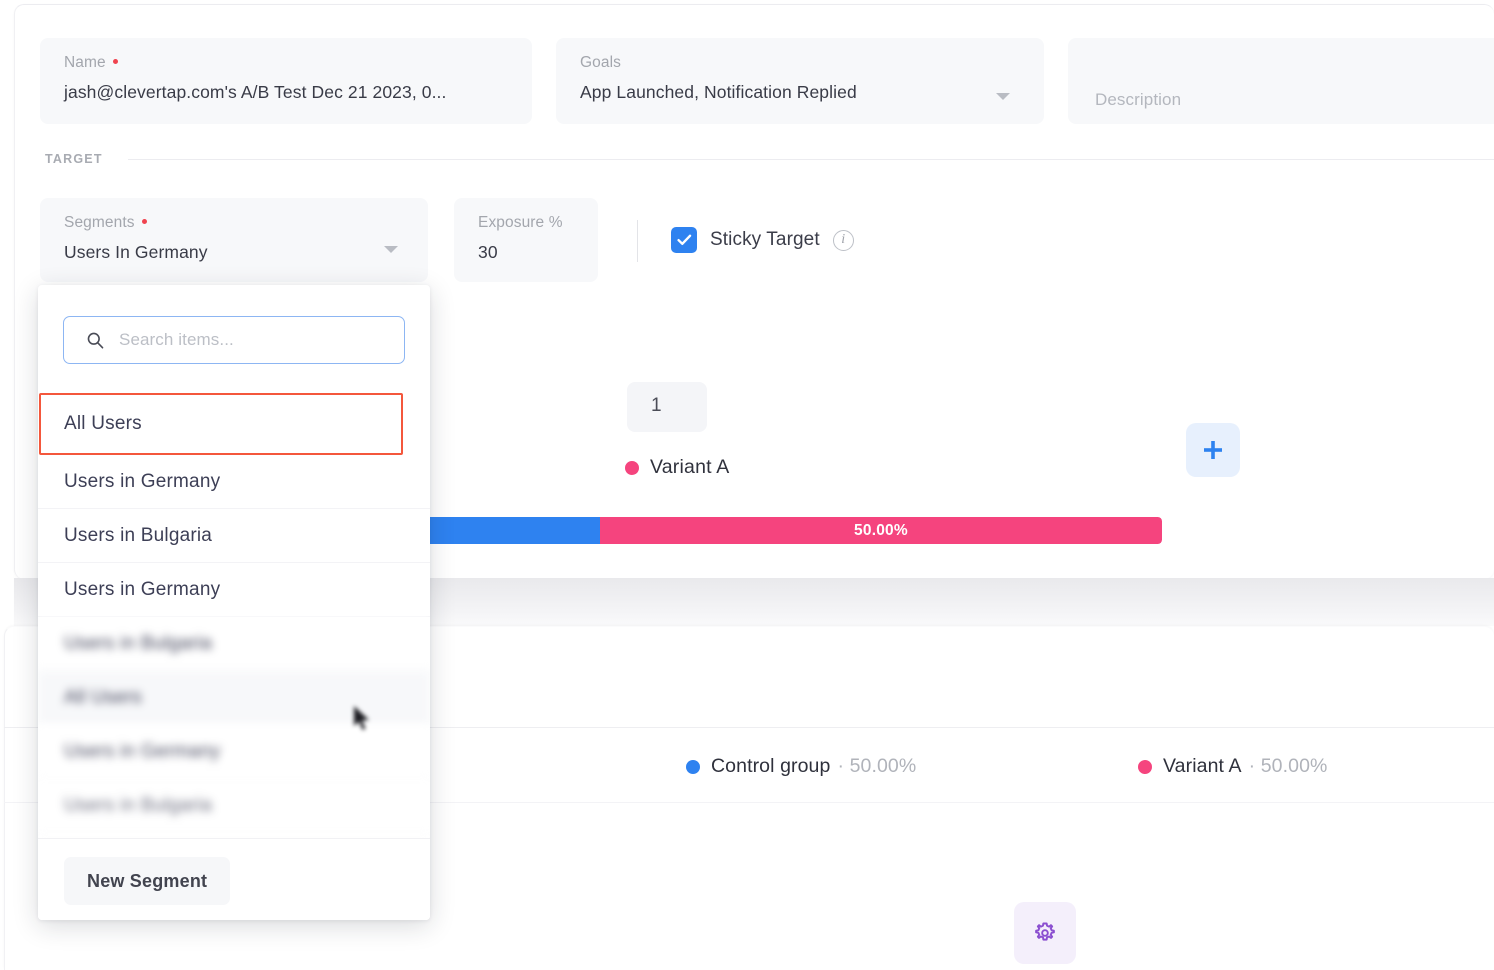 The width and height of the screenshot is (1494, 970). I want to click on new-segment-button: New Segment, so click(147, 881).